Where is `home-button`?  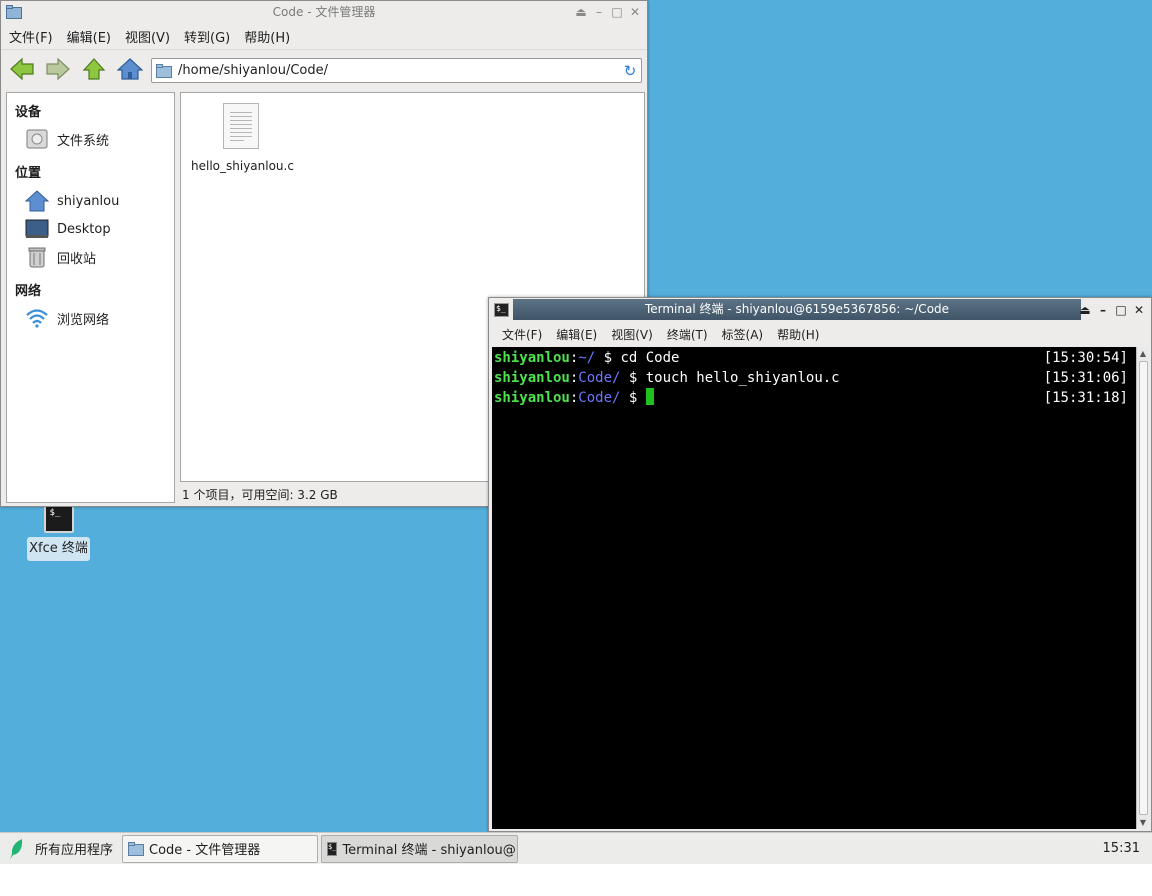 home-button is located at coordinates (130, 69).